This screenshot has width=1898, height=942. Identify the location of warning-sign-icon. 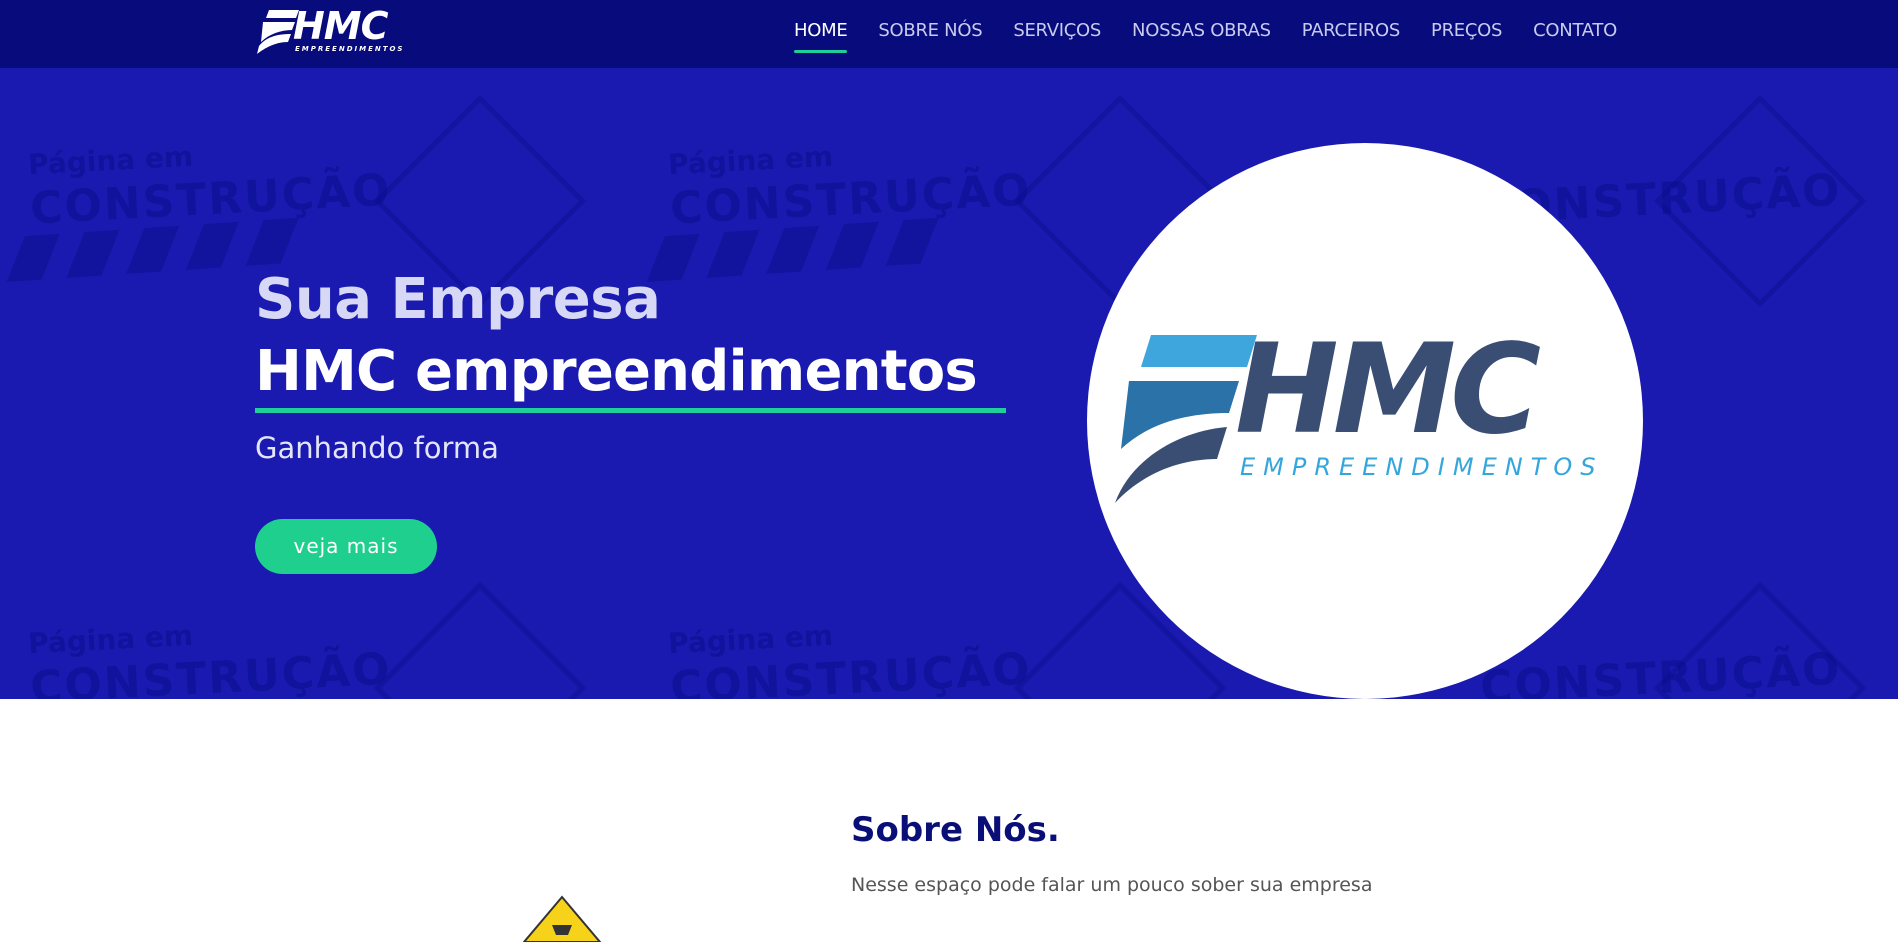
(562, 918).